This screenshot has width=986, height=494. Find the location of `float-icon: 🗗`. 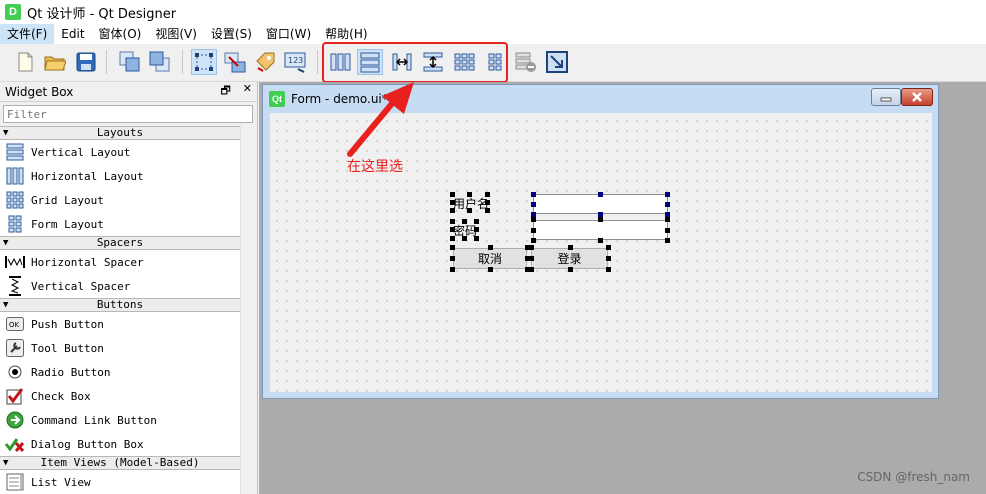

float-icon: 🗗 is located at coordinates (225, 91).